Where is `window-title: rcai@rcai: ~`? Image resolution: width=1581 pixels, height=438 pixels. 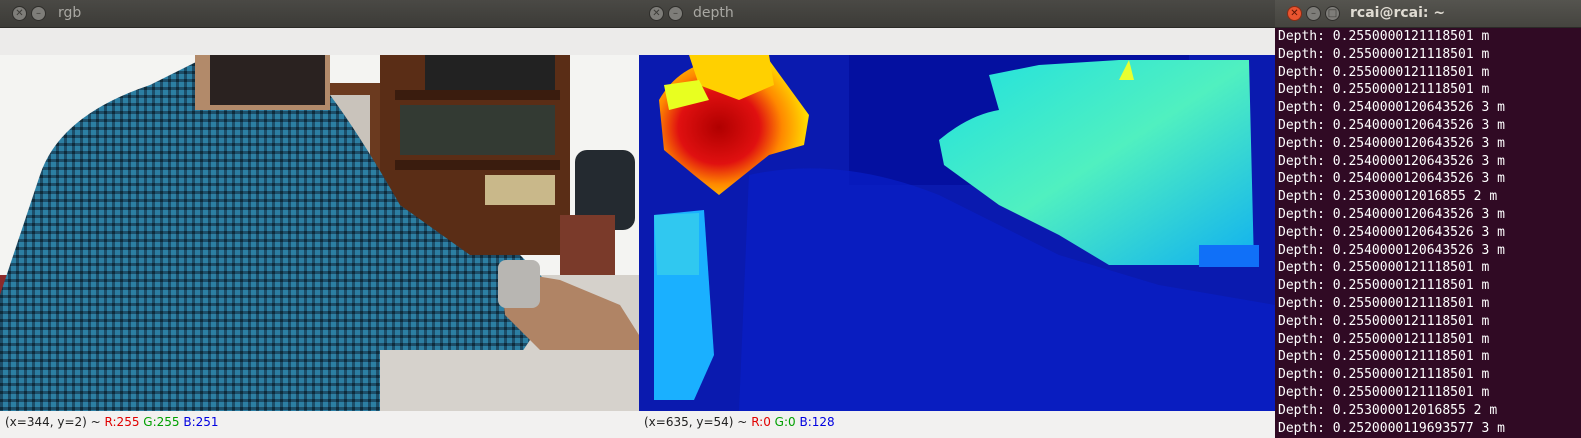 window-title: rcai@rcai: ~ is located at coordinates (1398, 13).